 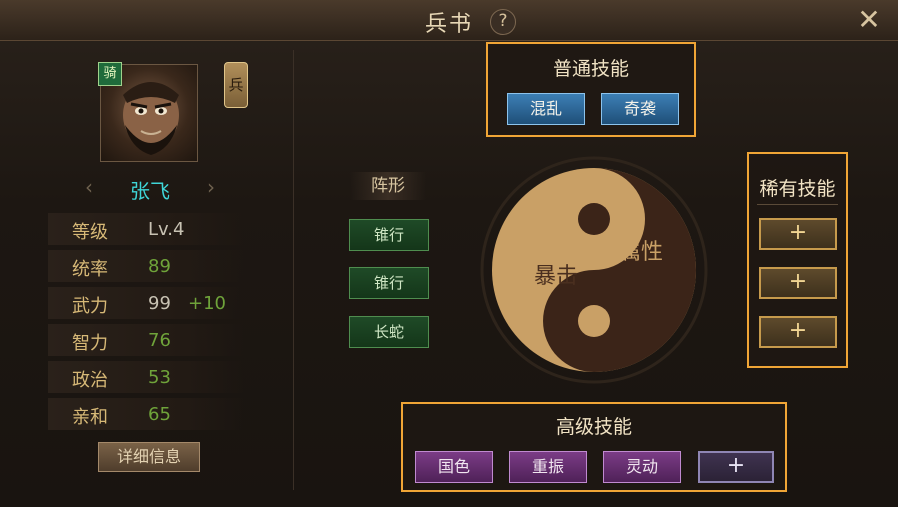 I want to click on stat-row-charisma: 亲和 65, so click(x=146, y=414).